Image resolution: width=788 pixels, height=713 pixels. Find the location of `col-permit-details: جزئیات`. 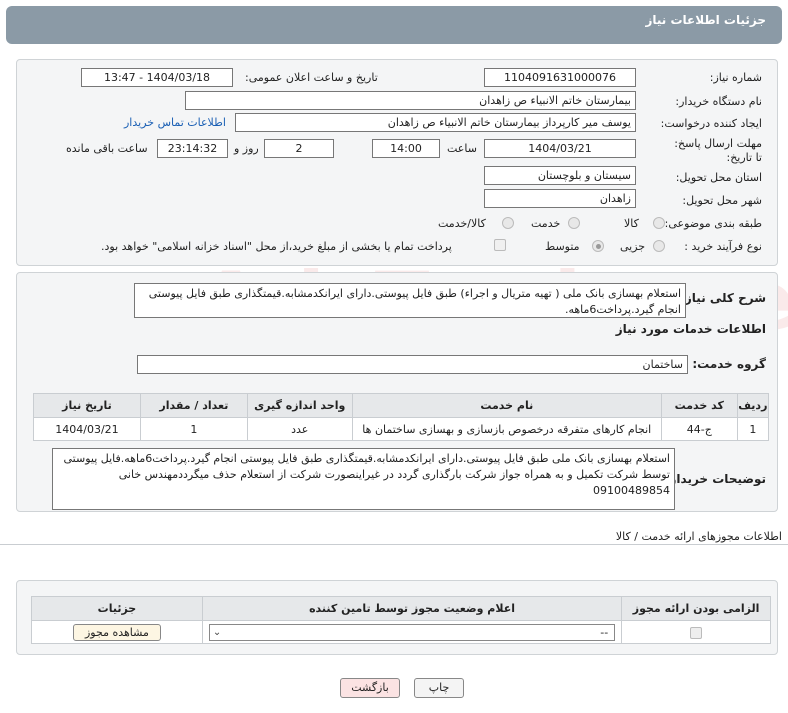

col-permit-details: جزئیات is located at coordinates (117, 608).